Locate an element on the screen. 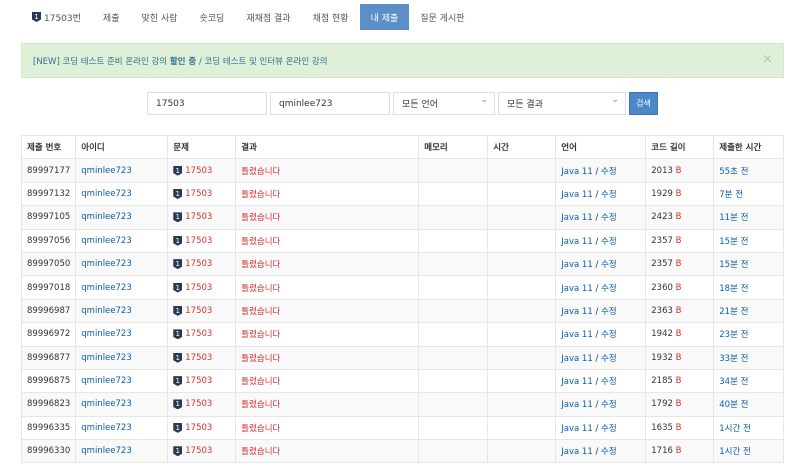 The height and width of the screenshot is (468, 800). close-icon: × is located at coordinates (767, 59).